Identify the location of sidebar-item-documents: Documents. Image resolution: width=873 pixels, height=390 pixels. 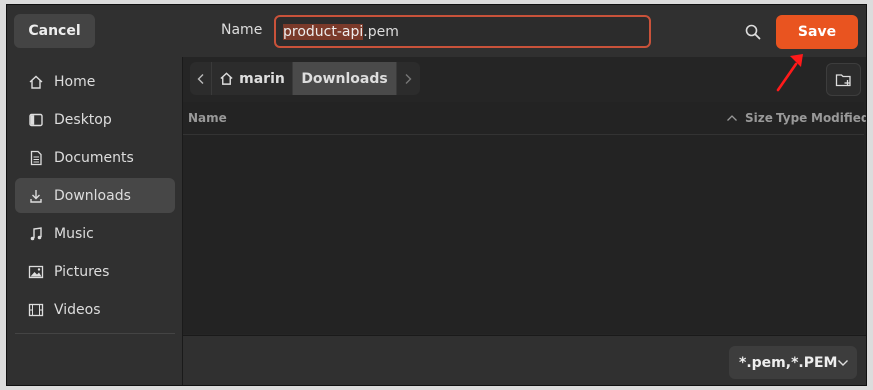
(95, 157).